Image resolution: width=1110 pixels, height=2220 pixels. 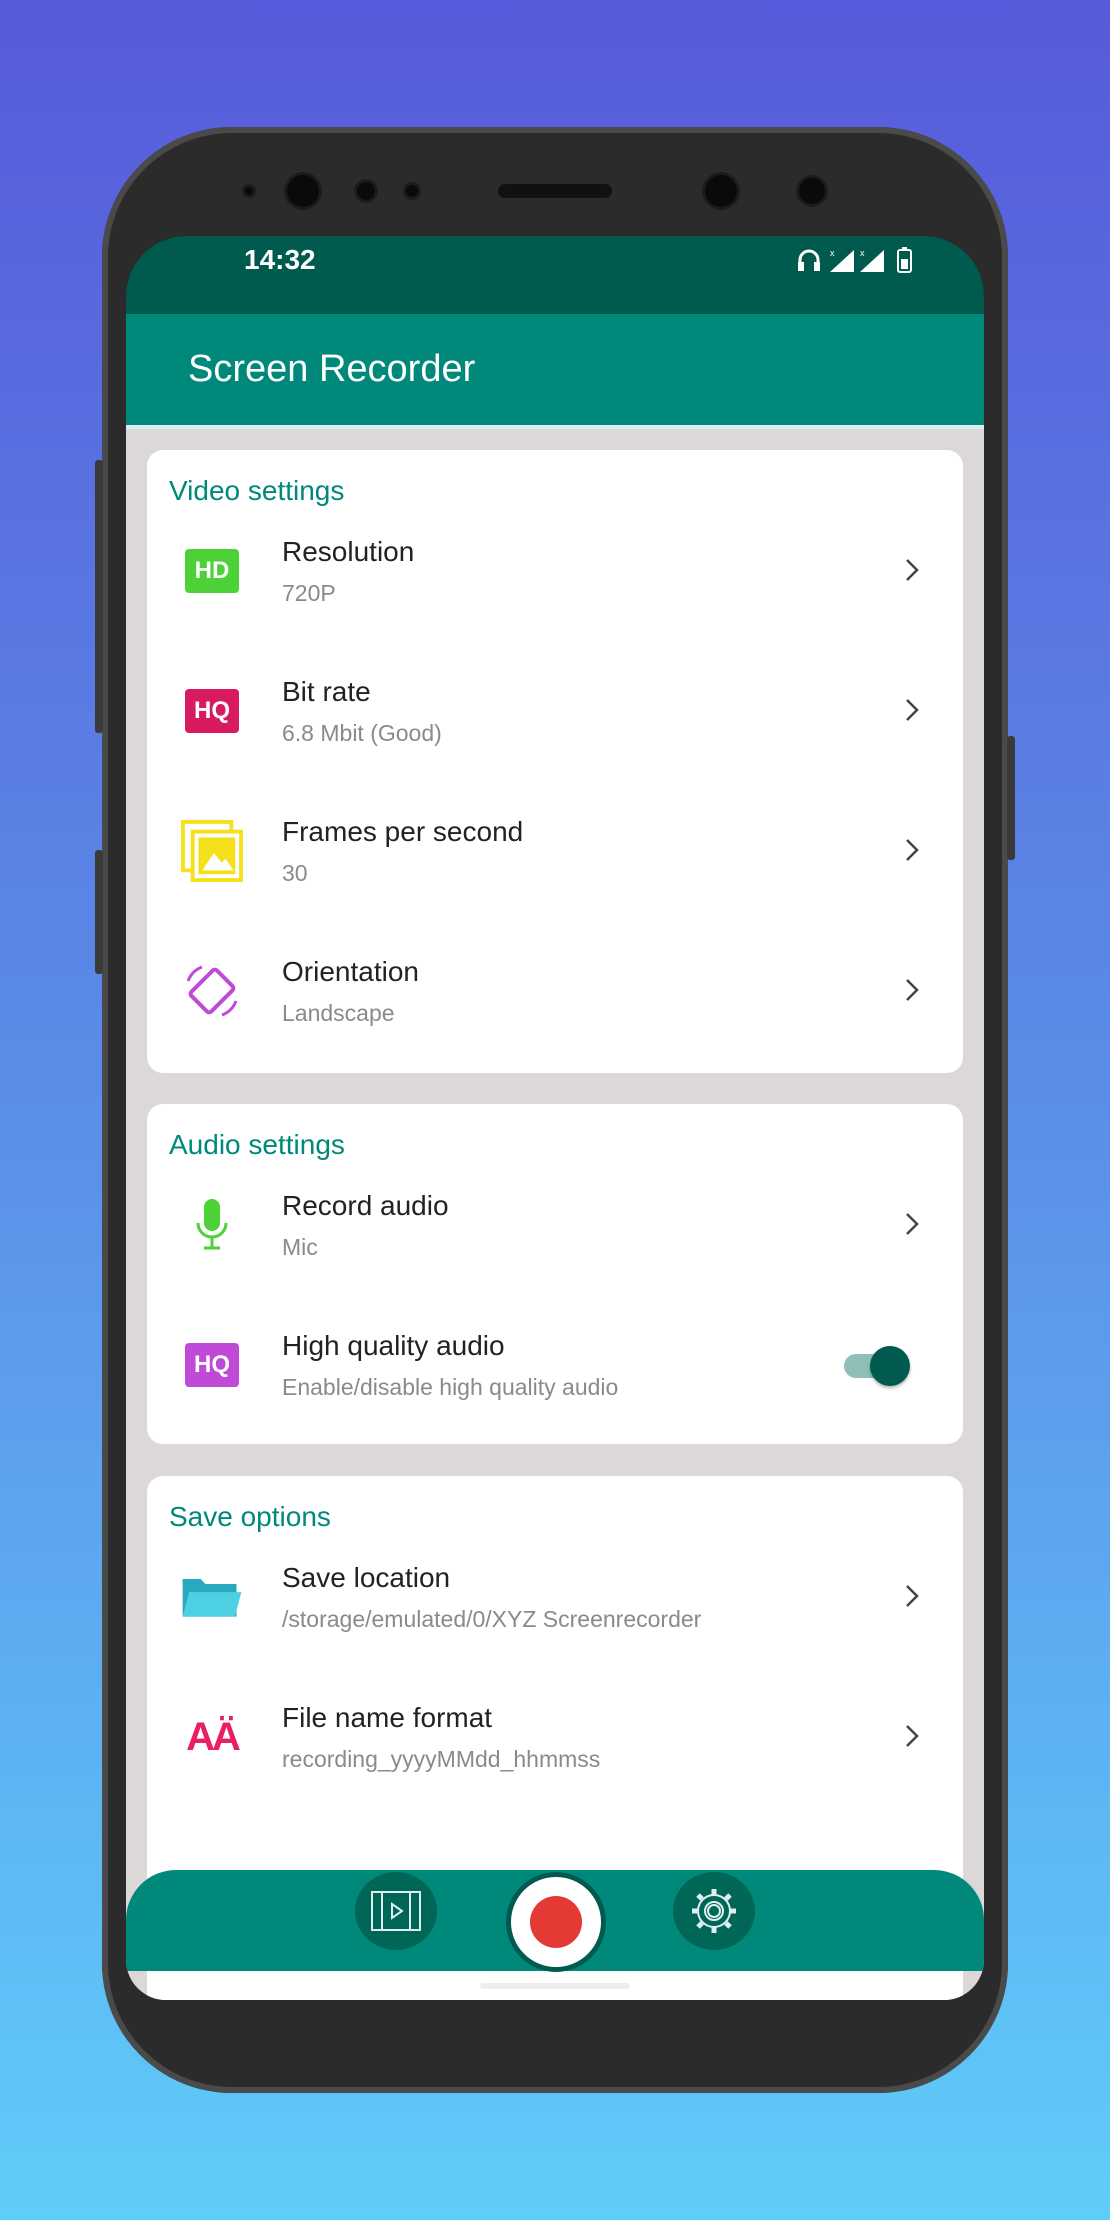 I want to click on high-quality-audio-toggle, so click(x=877, y=1366).